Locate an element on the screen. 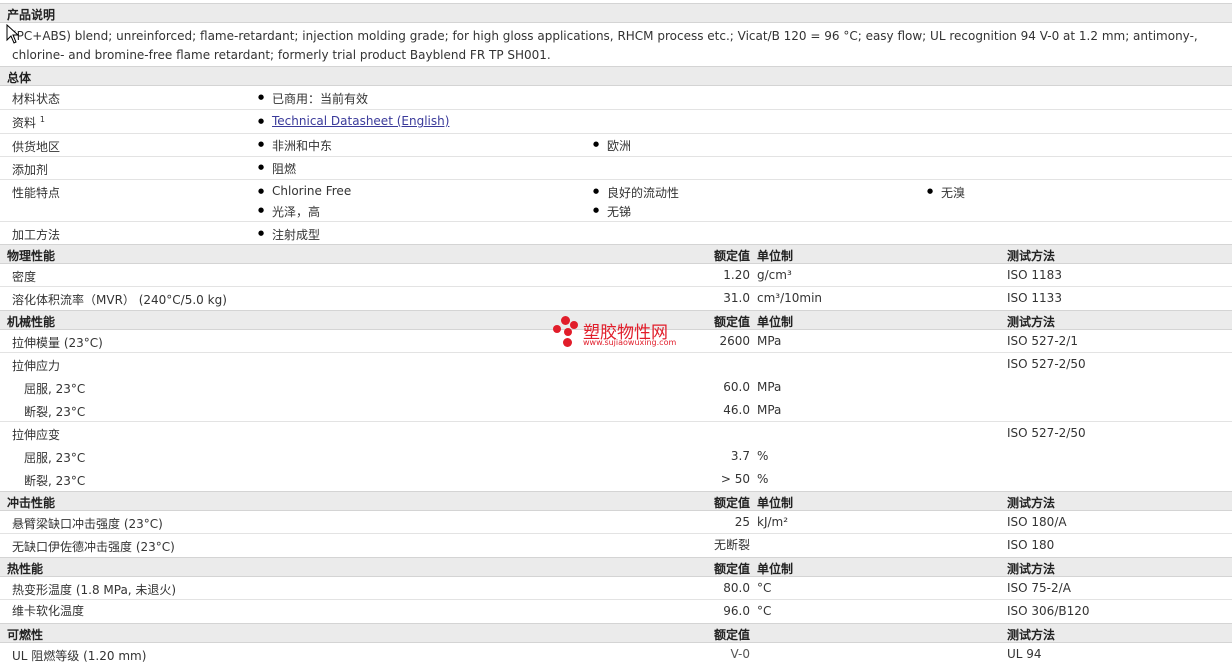 The height and width of the screenshot is (664, 1232). property-row: 维卡软化温度 96.0 °C ISO 306/B120 is located at coordinates (616, 611).